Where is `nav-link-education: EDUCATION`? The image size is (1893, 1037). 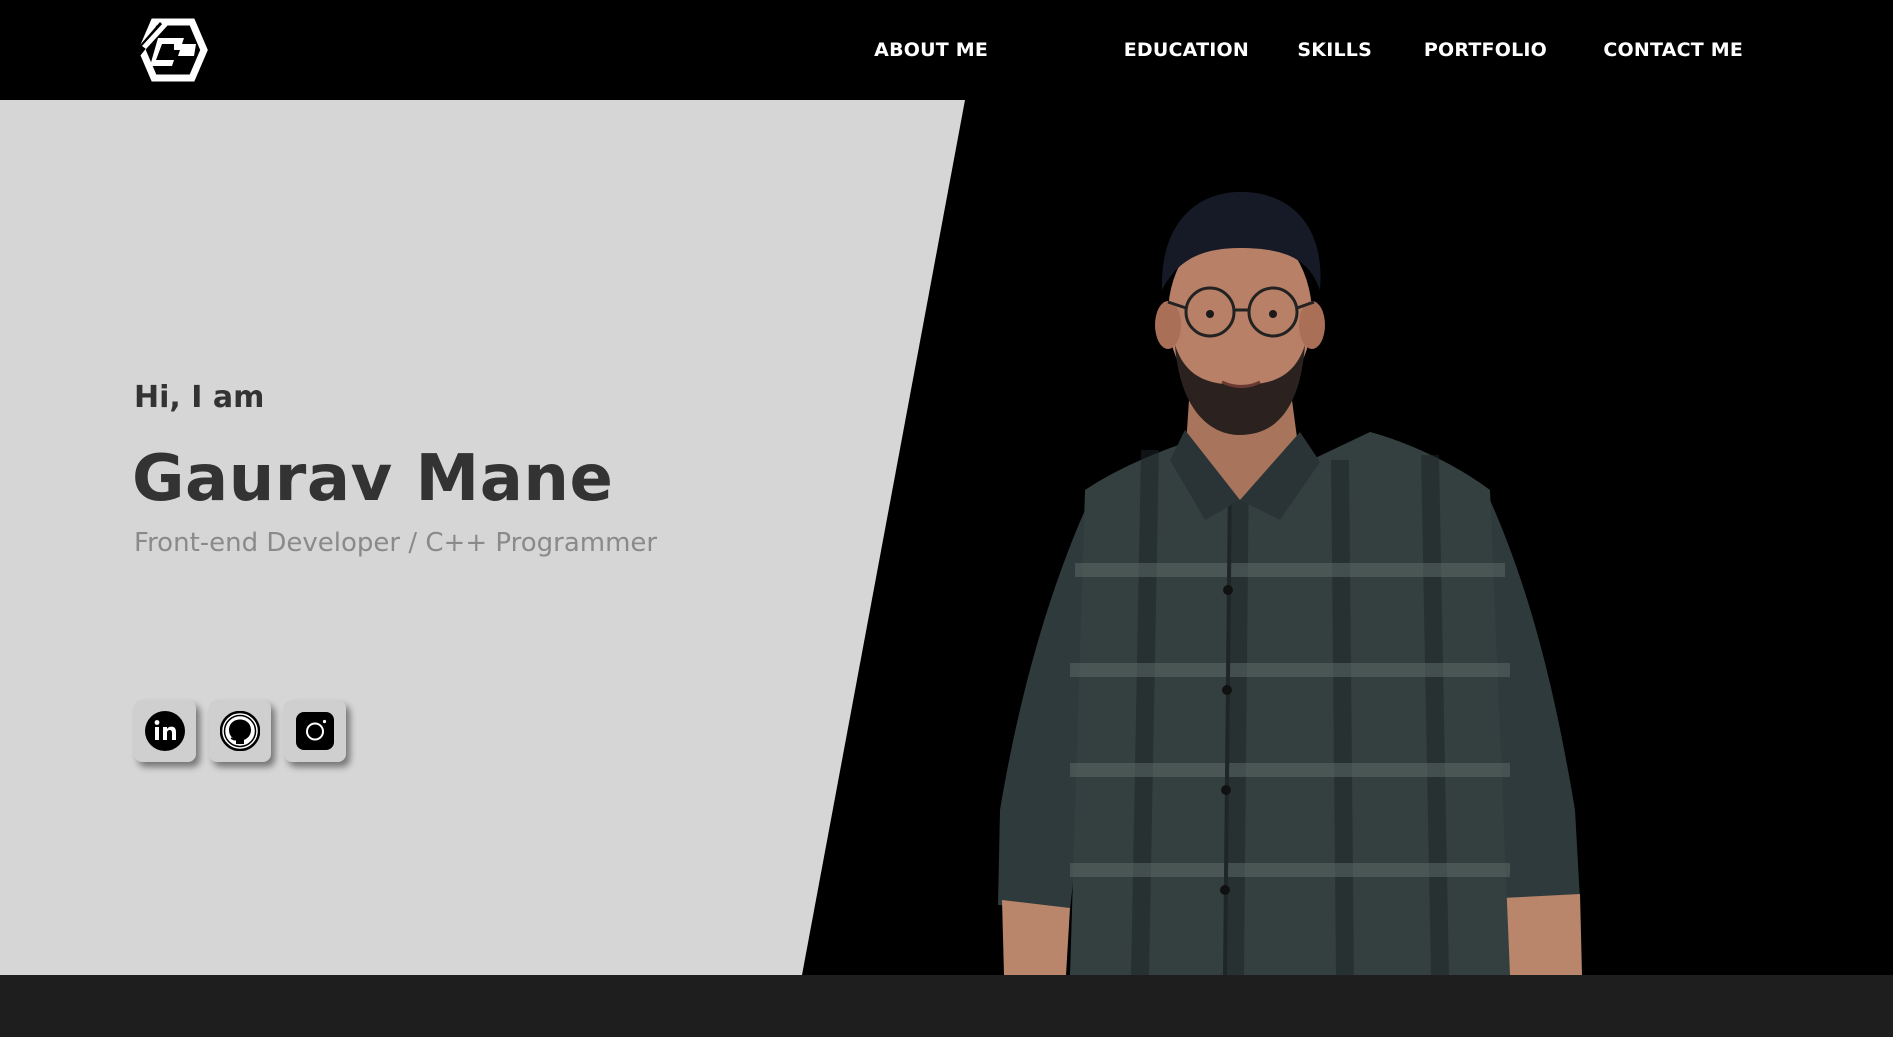 nav-link-education: EDUCATION is located at coordinates (1186, 50).